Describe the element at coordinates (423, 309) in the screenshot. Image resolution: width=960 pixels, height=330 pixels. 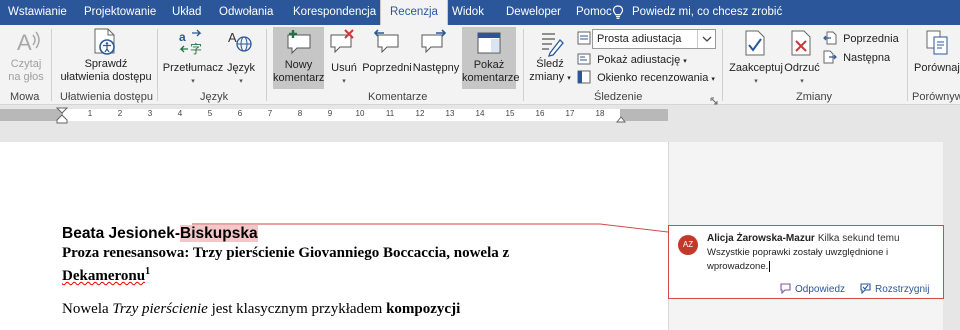
I see `body-bold: kompozycji` at that location.